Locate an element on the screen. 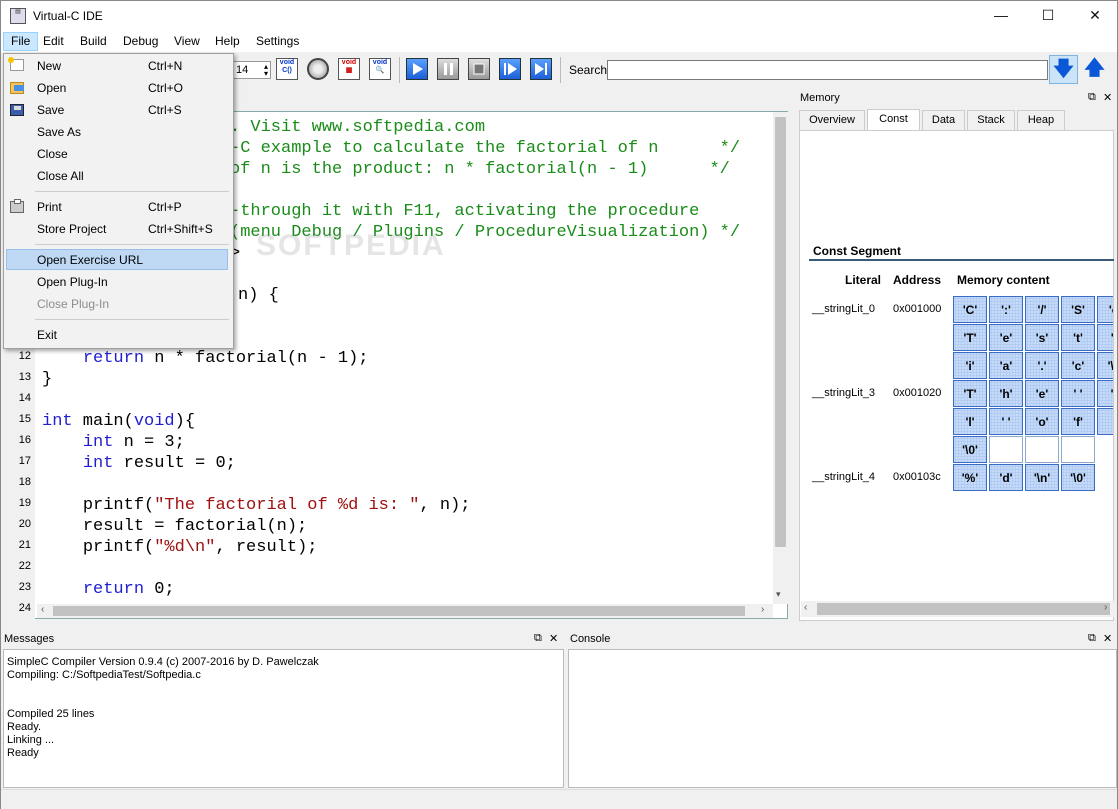 This screenshot has height=809, width=1118. void-wall-icon: void ▦ is located at coordinates (349, 69).